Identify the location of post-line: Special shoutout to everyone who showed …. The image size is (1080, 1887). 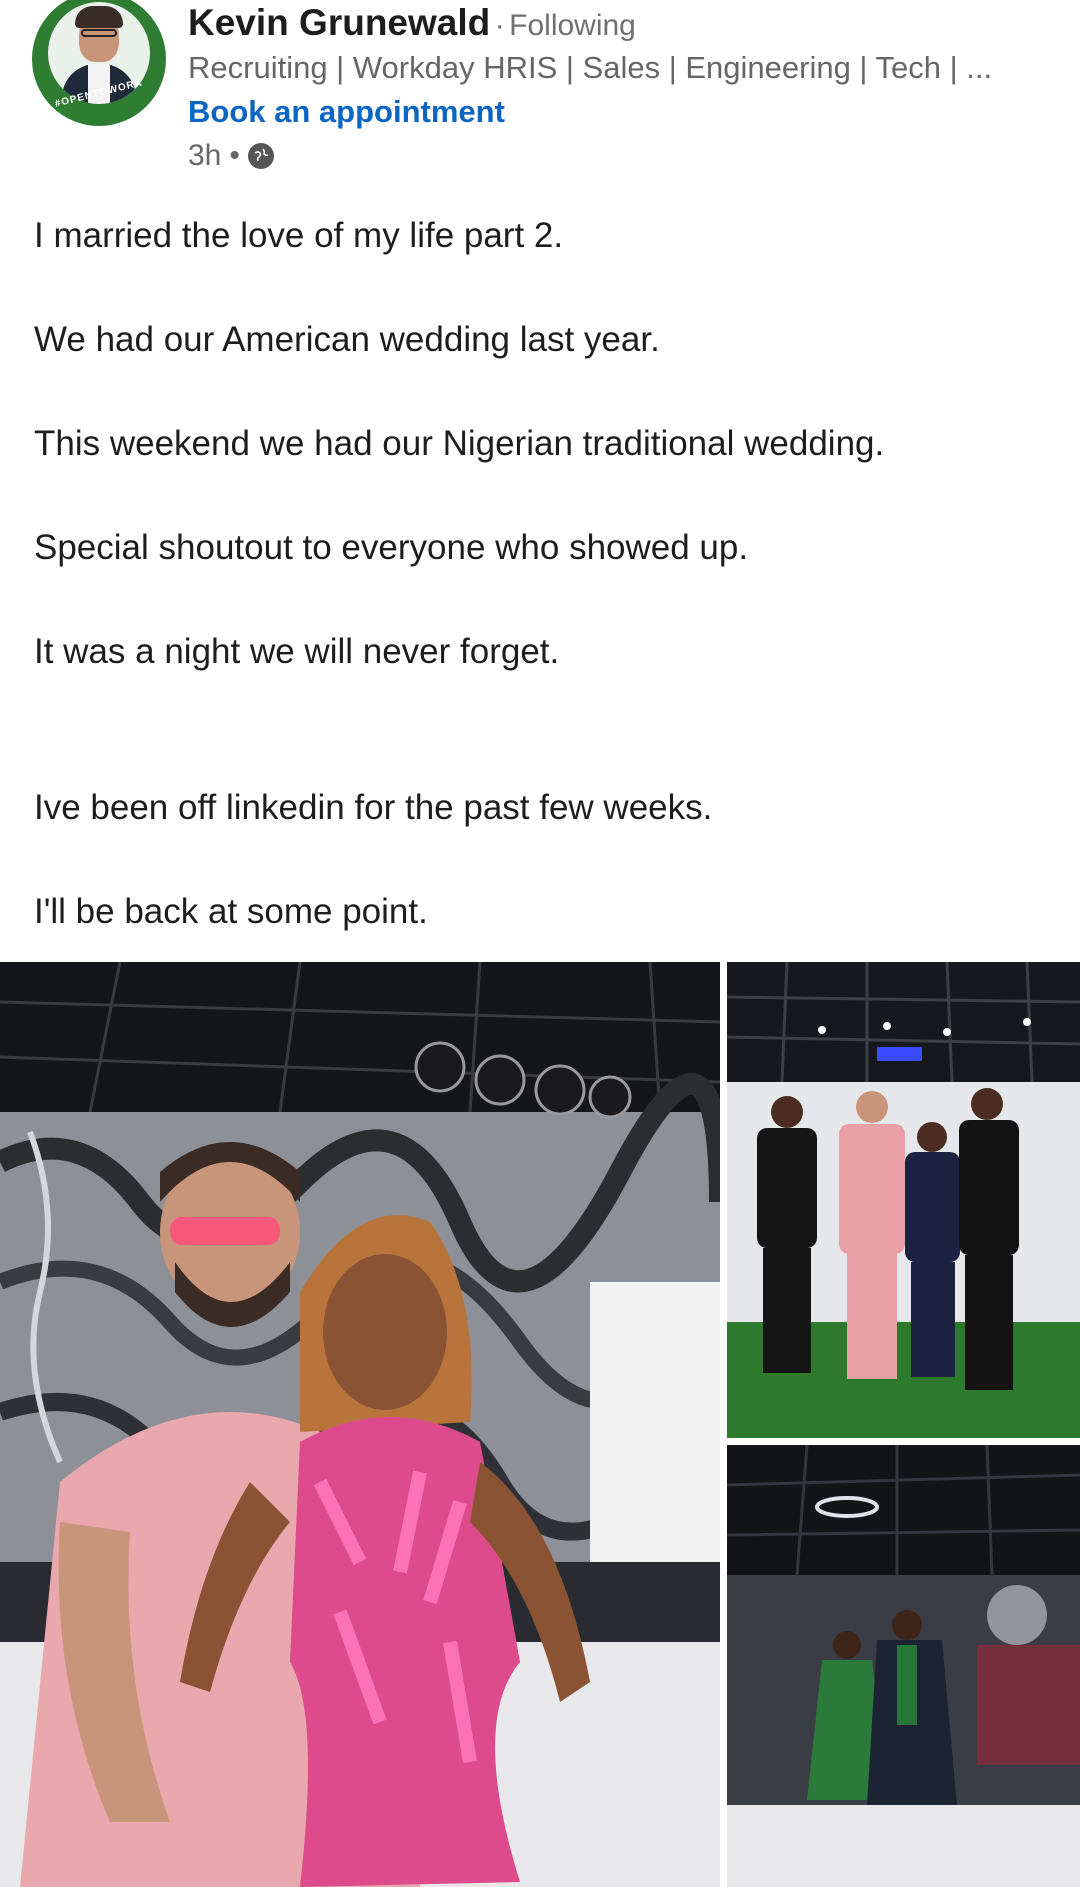
(391, 547).